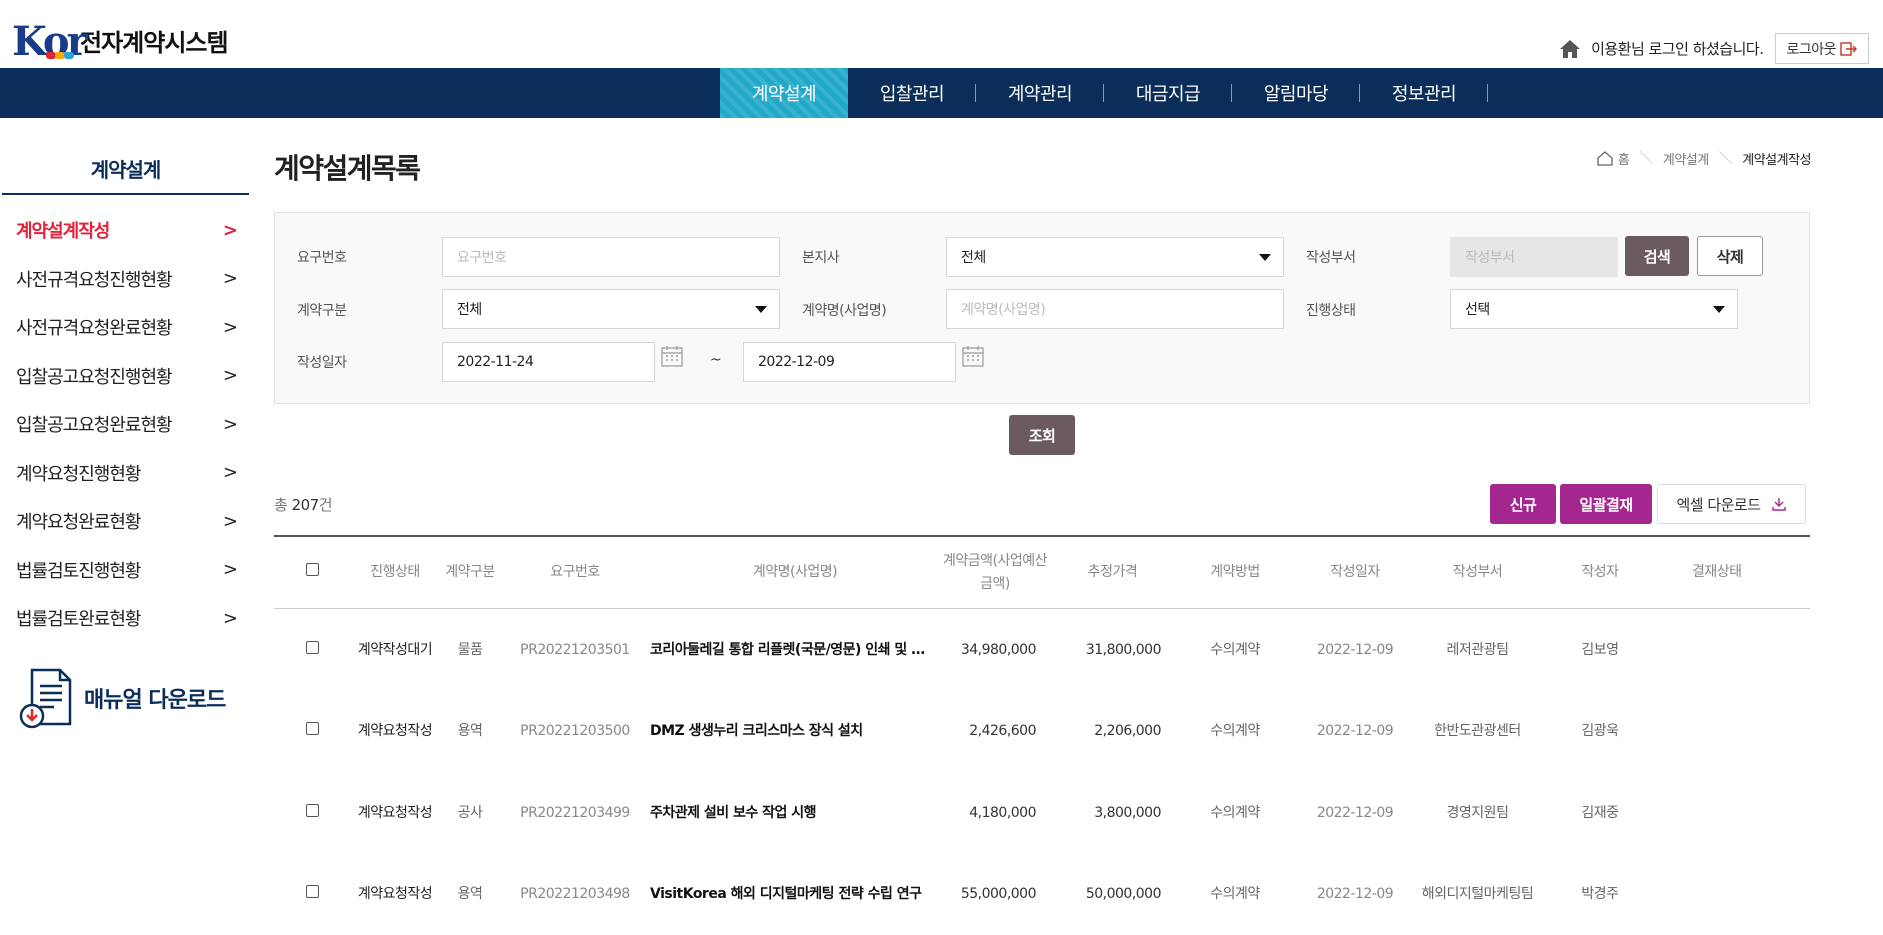  I want to click on col-date: 작성일자, so click(1355, 572).